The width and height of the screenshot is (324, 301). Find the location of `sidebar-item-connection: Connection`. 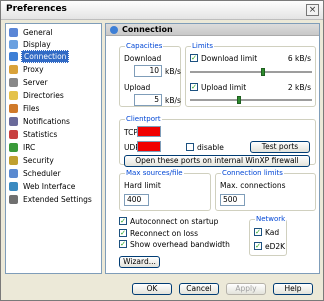

sidebar-item-connection: Connection is located at coordinates (39, 56).